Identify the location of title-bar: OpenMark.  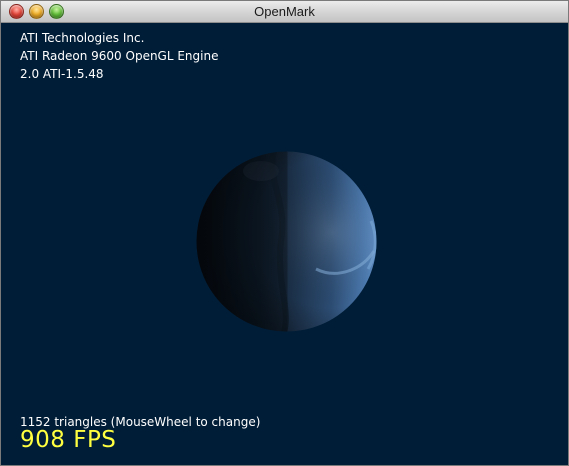
(284, 12).